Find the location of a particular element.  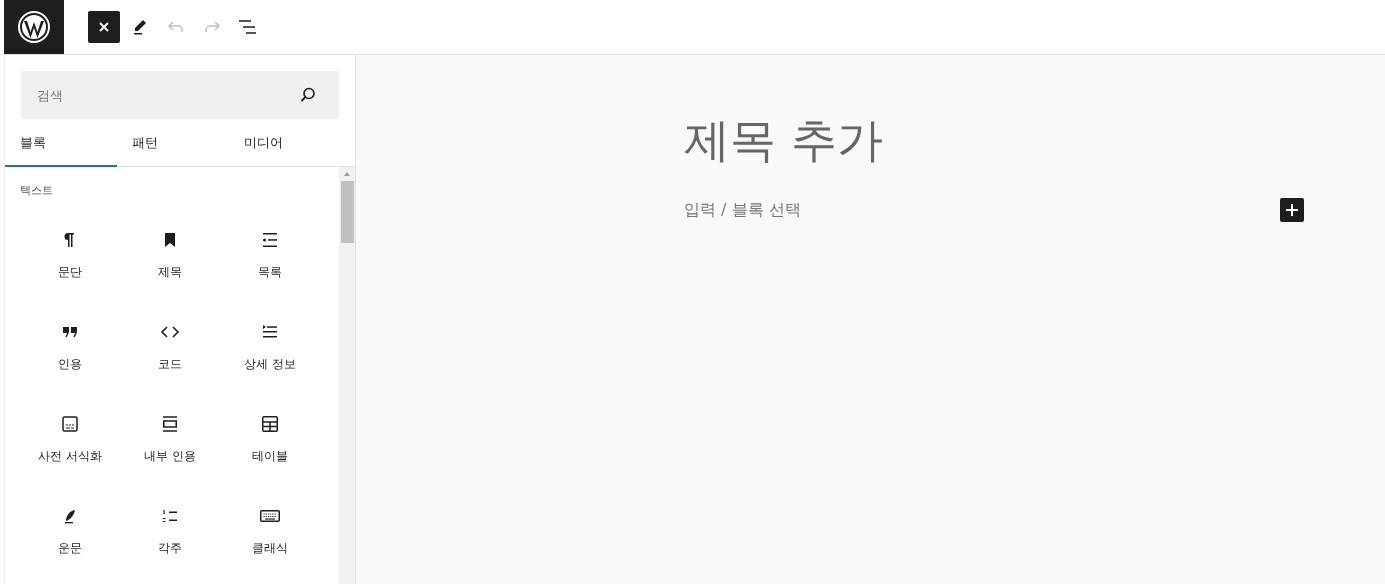

block-item: 사전 서식화 is located at coordinates (70, 446).